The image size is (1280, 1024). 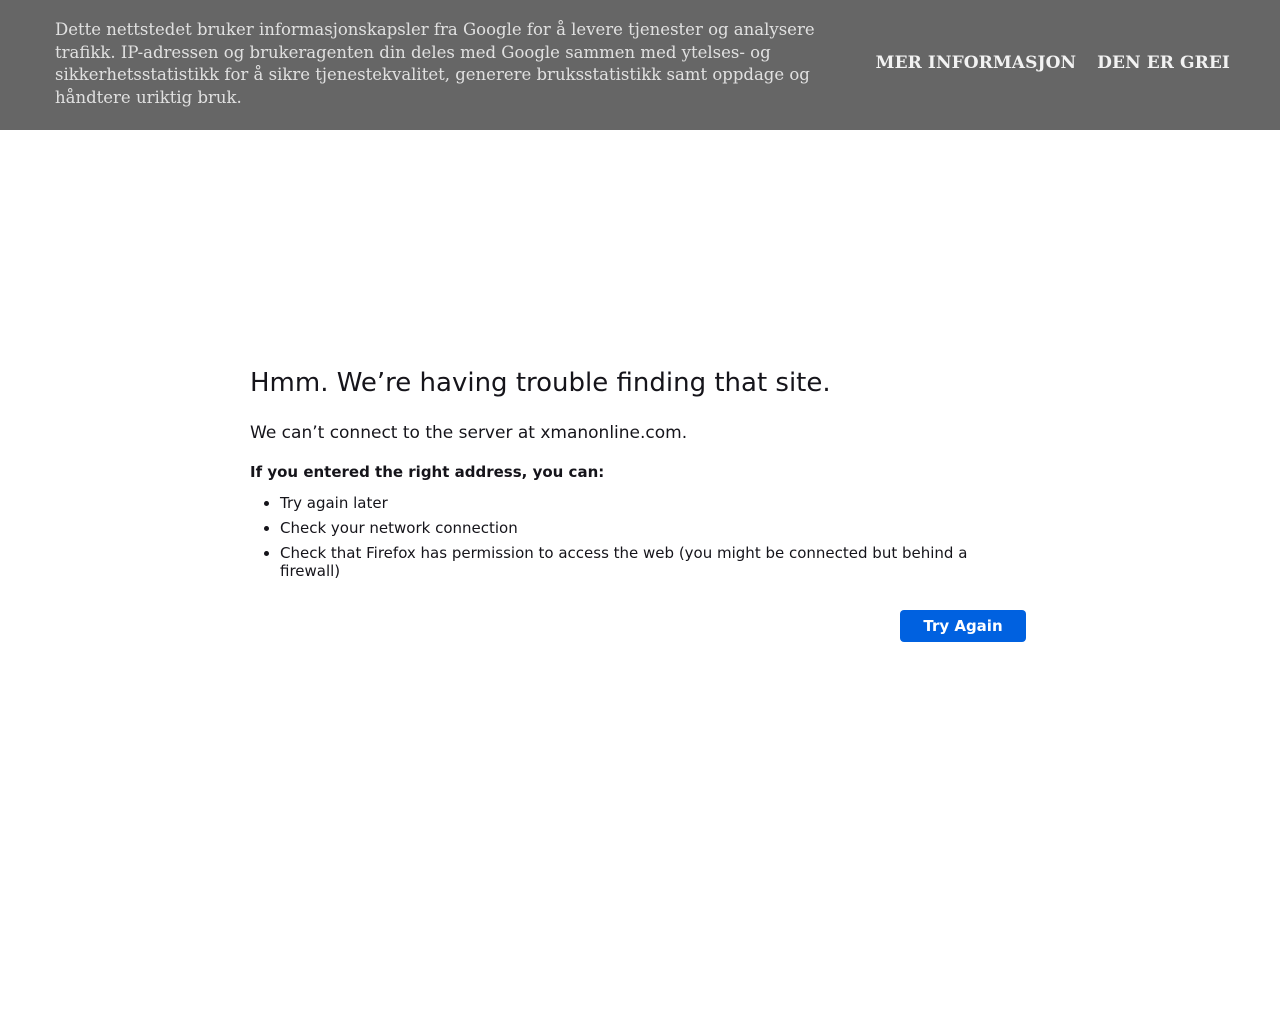 What do you see at coordinates (638, 626) in the screenshot?
I see `button-row: Try Again` at bounding box center [638, 626].